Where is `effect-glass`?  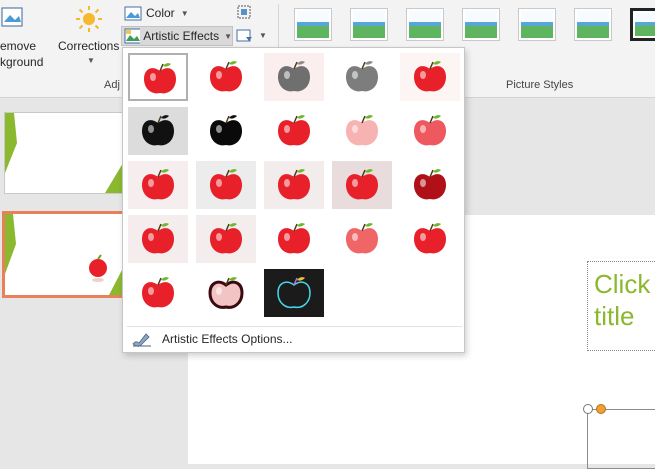
effect-glass is located at coordinates (430, 185).